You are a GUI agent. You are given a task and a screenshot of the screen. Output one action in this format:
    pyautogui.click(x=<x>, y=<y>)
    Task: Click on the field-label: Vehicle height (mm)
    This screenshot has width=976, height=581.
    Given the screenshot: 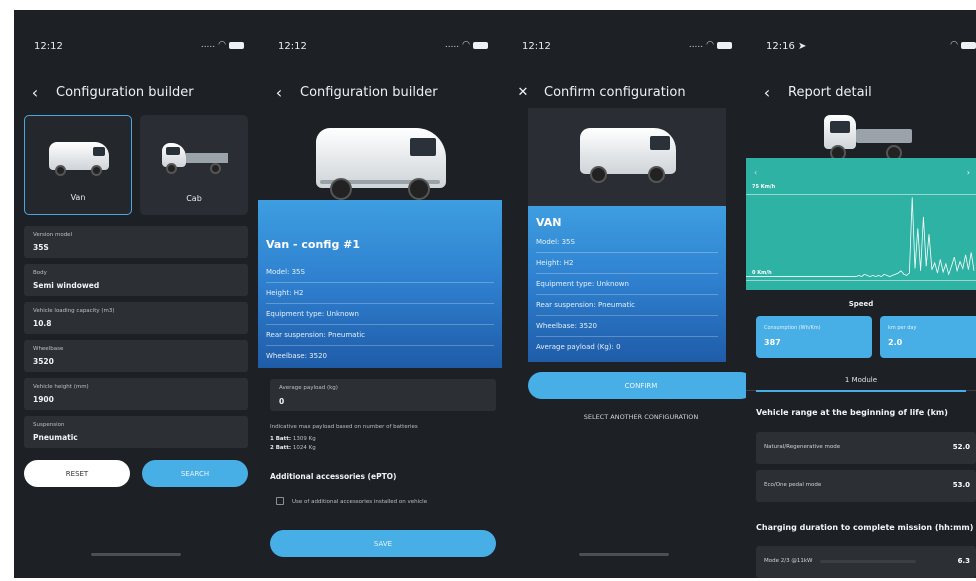 What is the action you would take?
    pyautogui.click(x=61, y=387)
    